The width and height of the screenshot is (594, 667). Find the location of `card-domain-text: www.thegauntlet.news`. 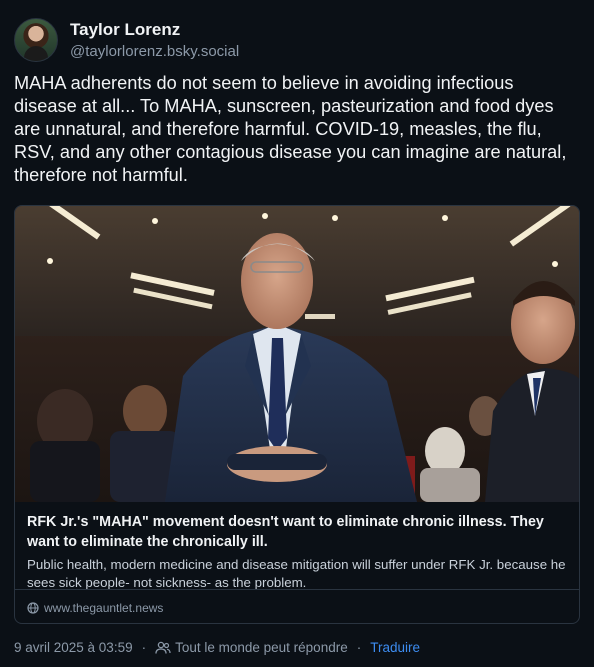

card-domain-text: www.thegauntlet.news is located at coordinates (104, 608).